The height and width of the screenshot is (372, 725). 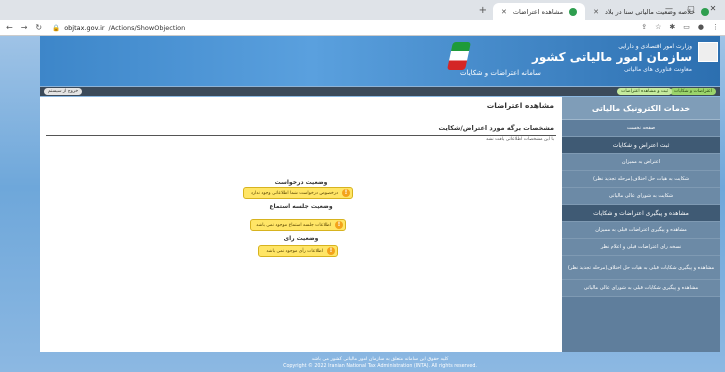 I want to click on org-name: سازمان امور مالیاتی کشور, so click(x=611, y=57).